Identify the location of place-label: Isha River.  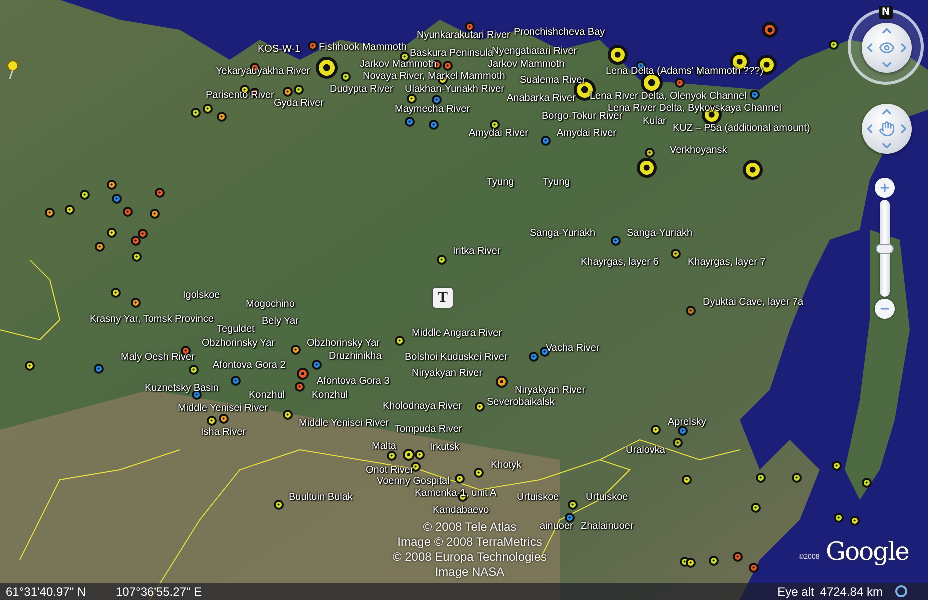
(223, 433).